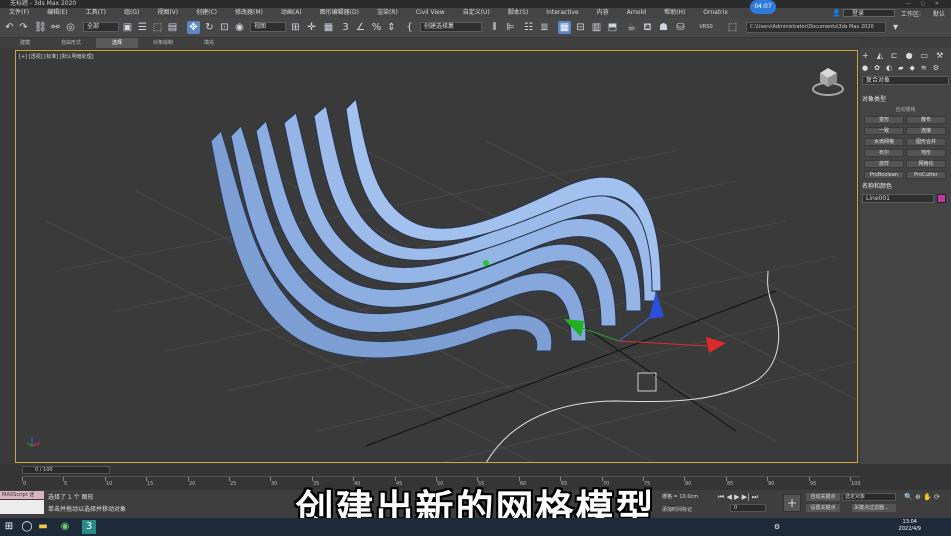 The height and width of the screenshot is (536, 951). I want to click on schematic-view-icon: ⊟, so click(580, 27).